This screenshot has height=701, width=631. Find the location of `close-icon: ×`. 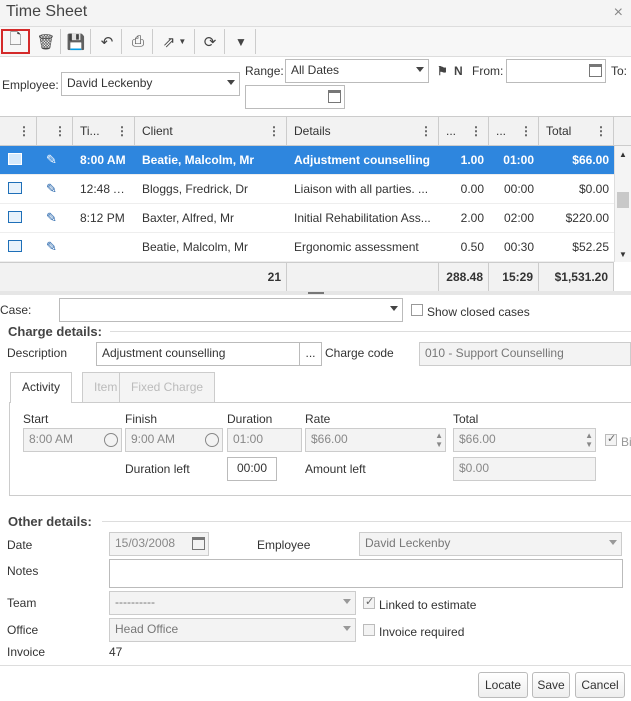

close-icon: × is located at coordinates (618, 13).